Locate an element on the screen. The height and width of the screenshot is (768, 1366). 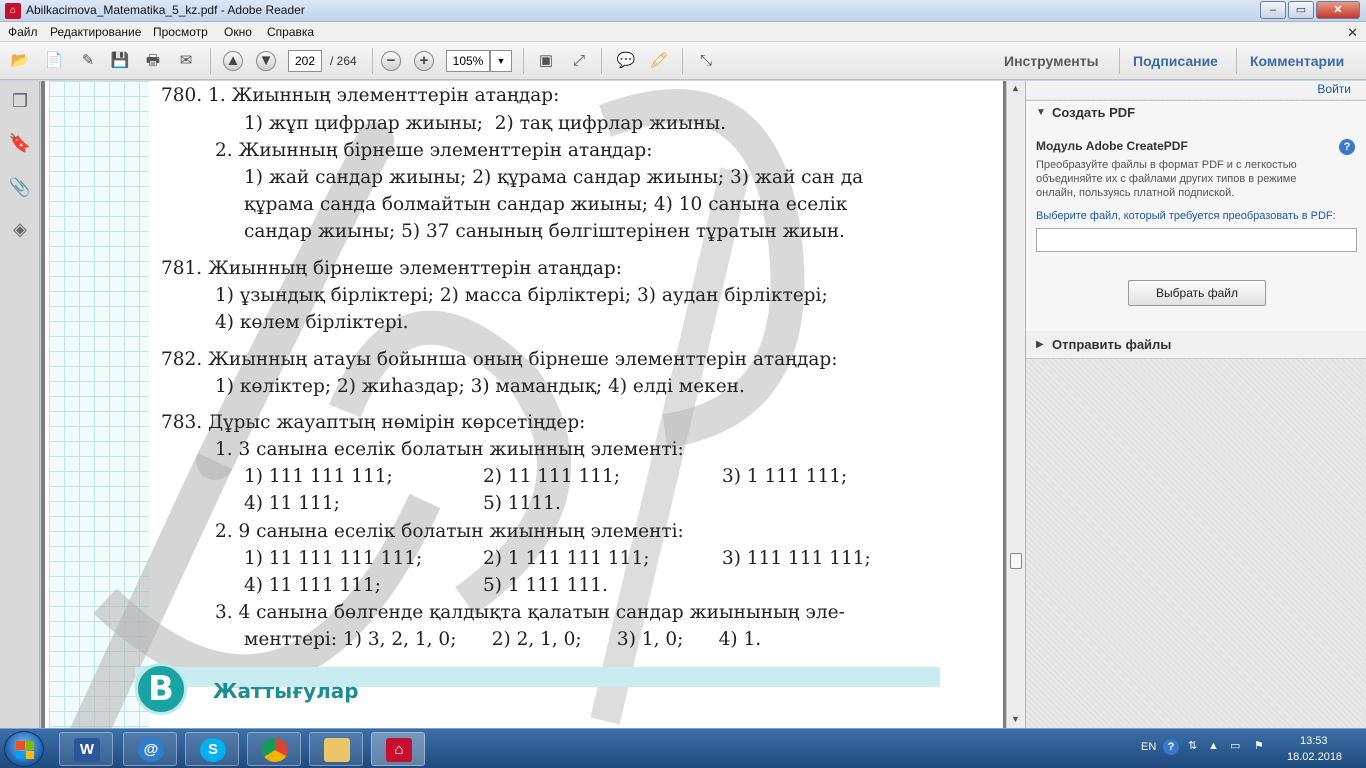
tools-tab: Инструменты is located at coordinates (1051, 61).